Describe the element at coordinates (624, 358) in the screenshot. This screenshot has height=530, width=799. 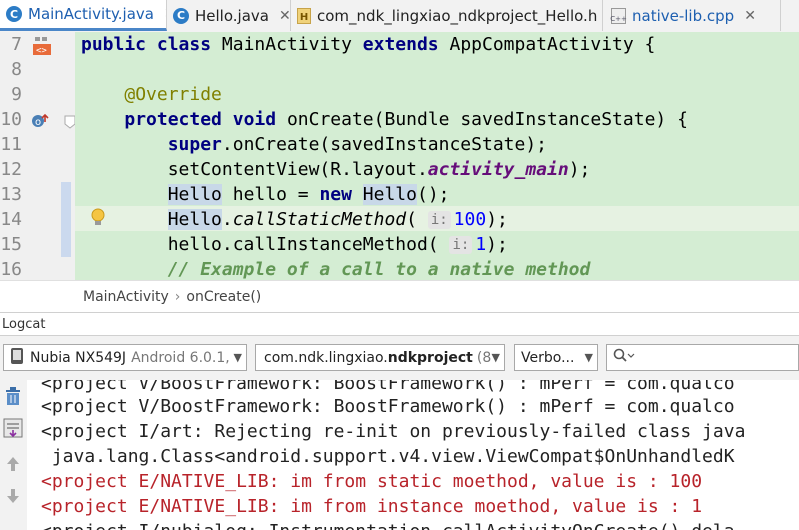
I see `search-icon` at that location.